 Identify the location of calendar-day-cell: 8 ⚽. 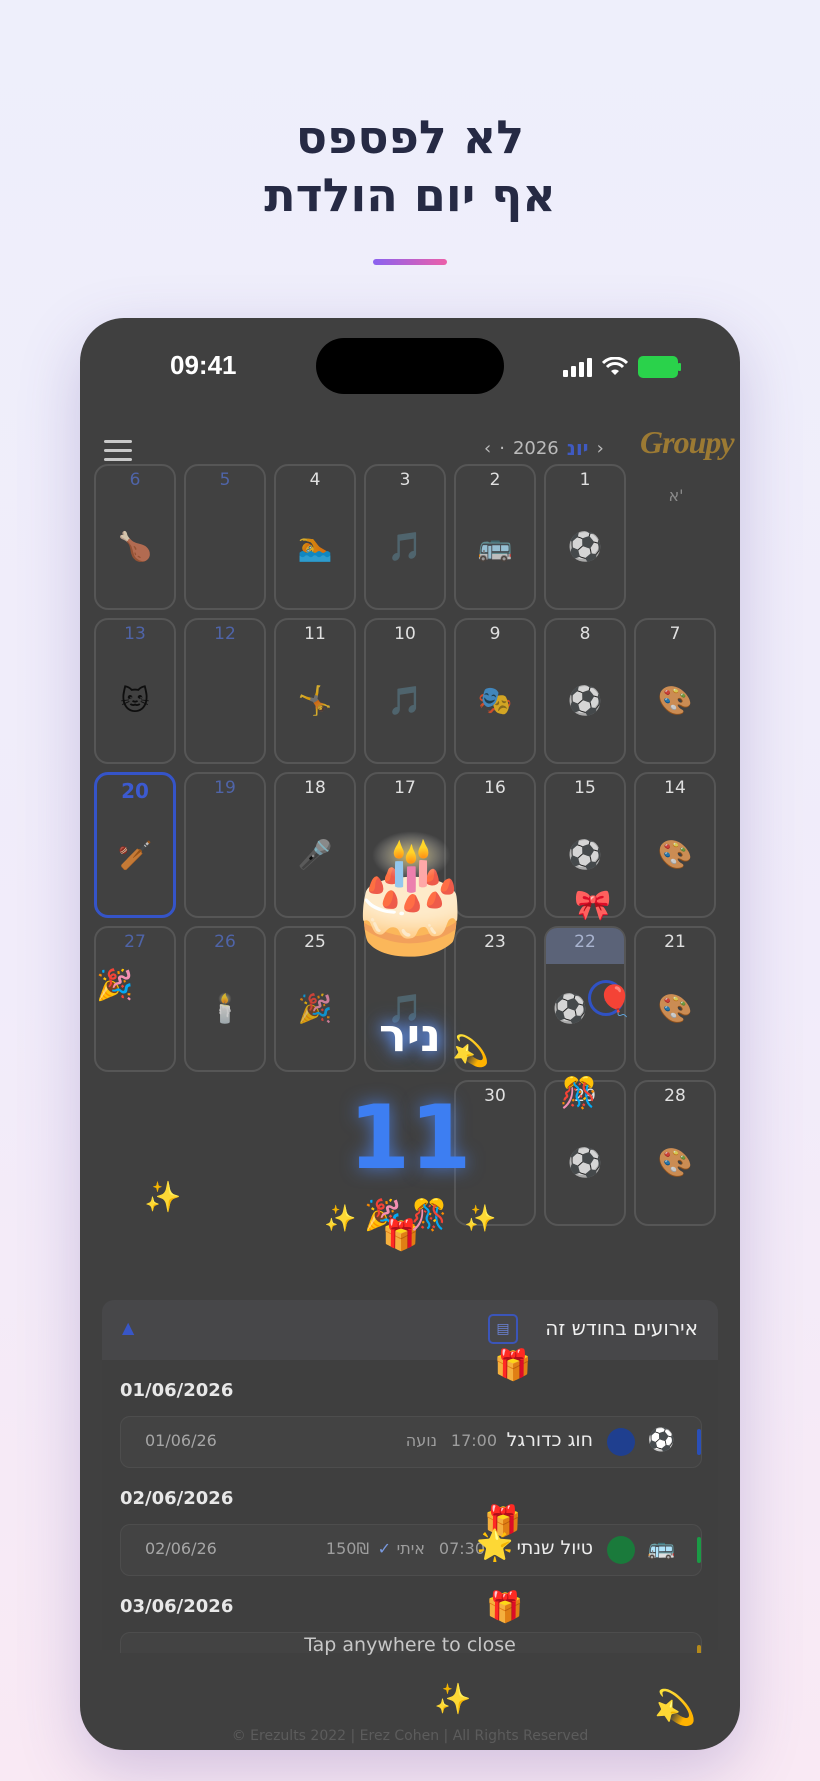
(585, 691).